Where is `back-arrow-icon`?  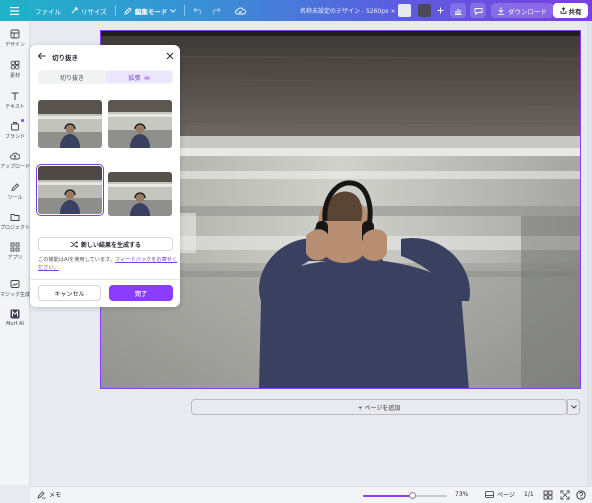
back-arrow-icon is located at coordinates (42, 56).